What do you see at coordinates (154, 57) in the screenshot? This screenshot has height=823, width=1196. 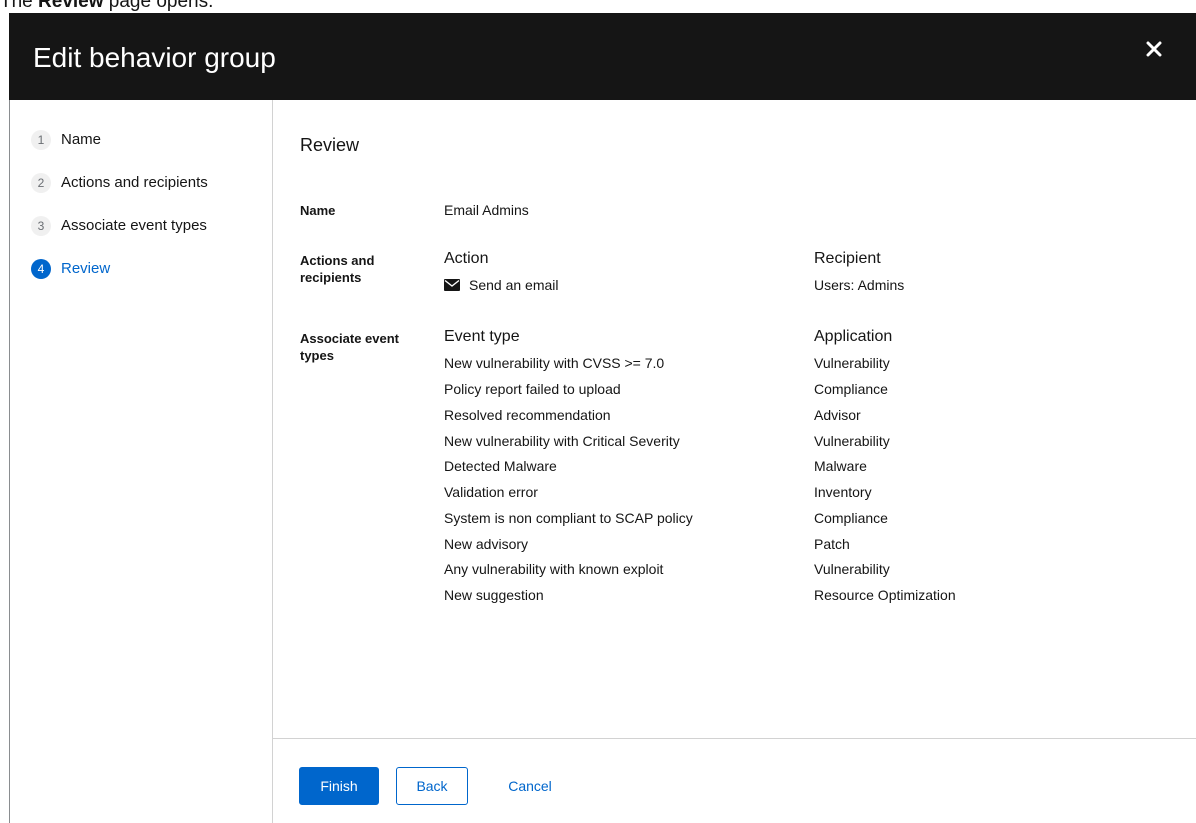 I see `modal-title: Edit behavior group` at bounding box center [154, 57].